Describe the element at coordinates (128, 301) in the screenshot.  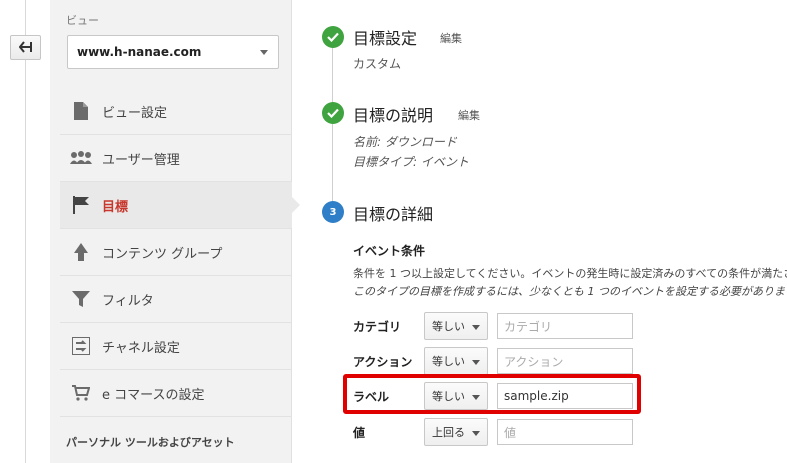
I see `sidebar-item-label: フィルタ` at that location.